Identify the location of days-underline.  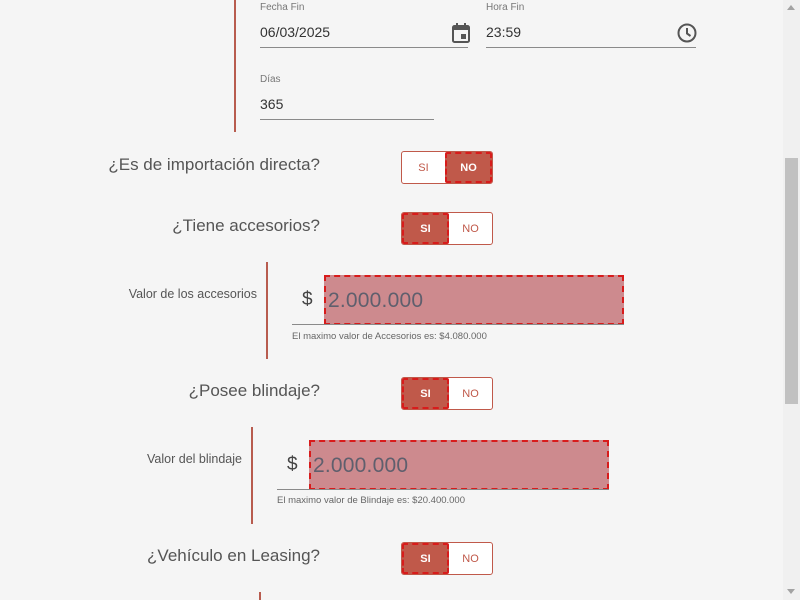
(347, 119).